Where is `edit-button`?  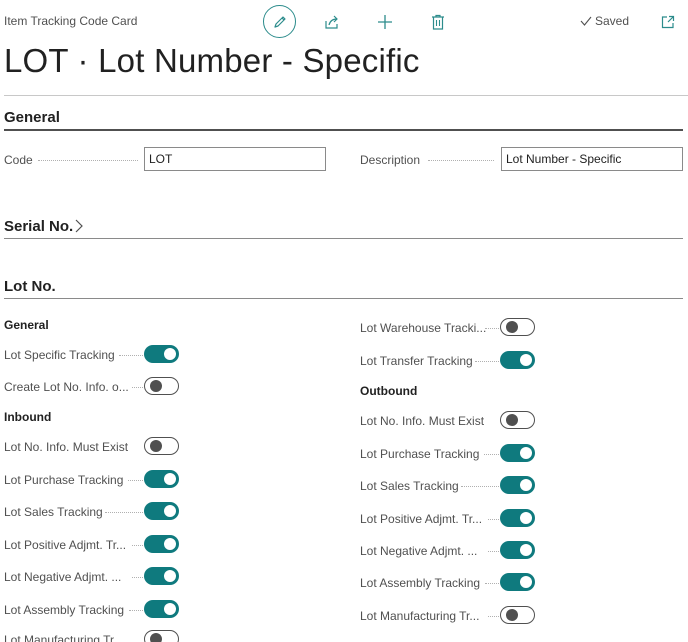
edit-button is located at coordinates (279, 21).